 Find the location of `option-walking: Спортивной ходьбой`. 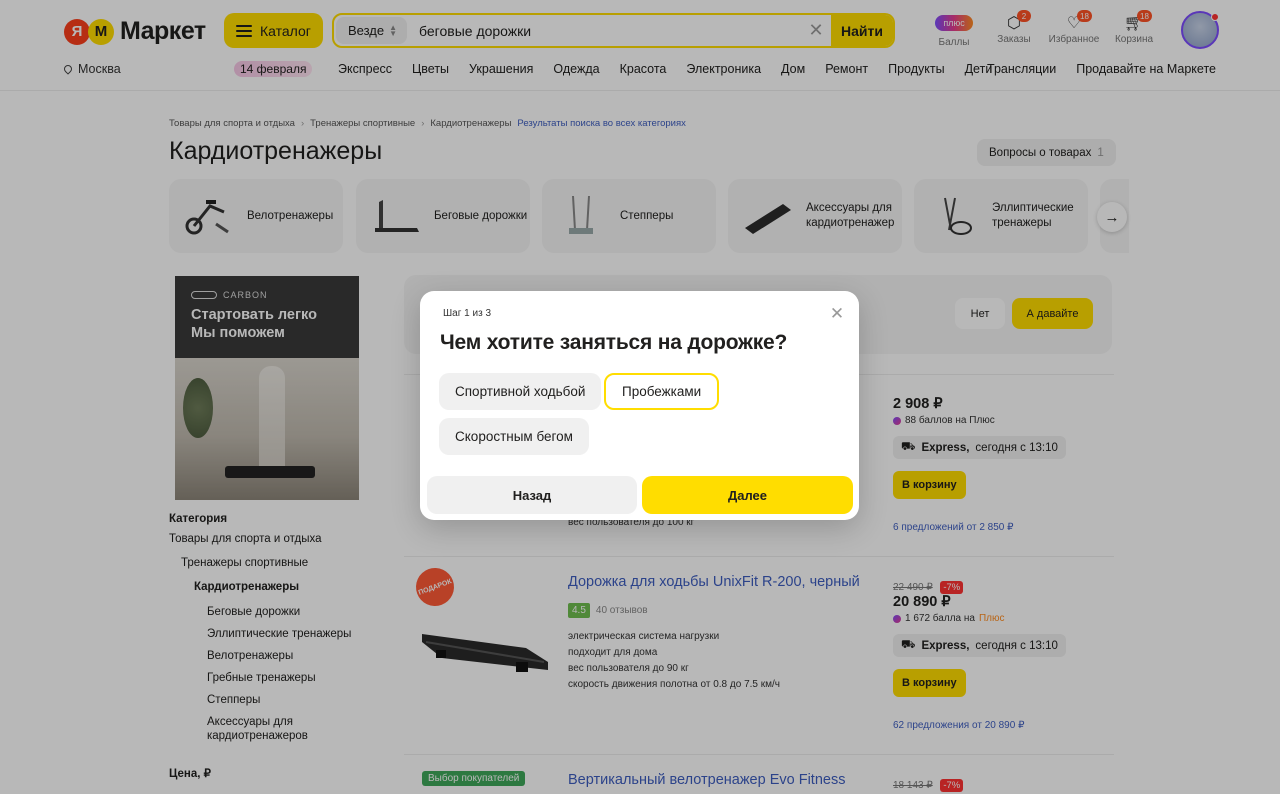

option-walking: Спортивной ходьбой is located at coordinates (520, 391).